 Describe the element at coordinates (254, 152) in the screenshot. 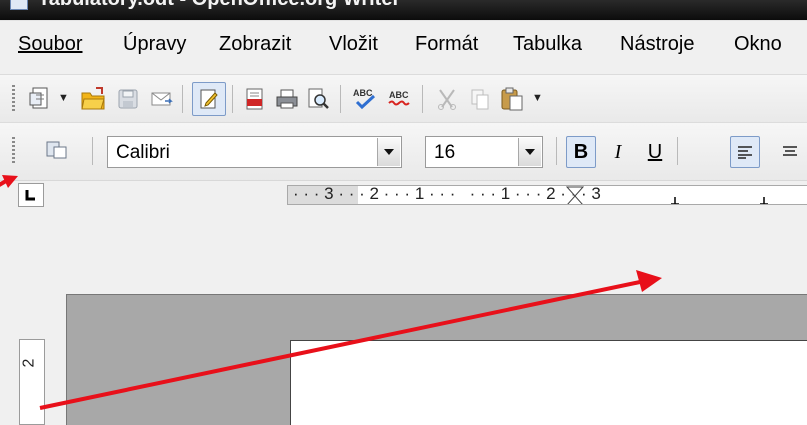

I see `font-name-combo: Calibri` at that location.